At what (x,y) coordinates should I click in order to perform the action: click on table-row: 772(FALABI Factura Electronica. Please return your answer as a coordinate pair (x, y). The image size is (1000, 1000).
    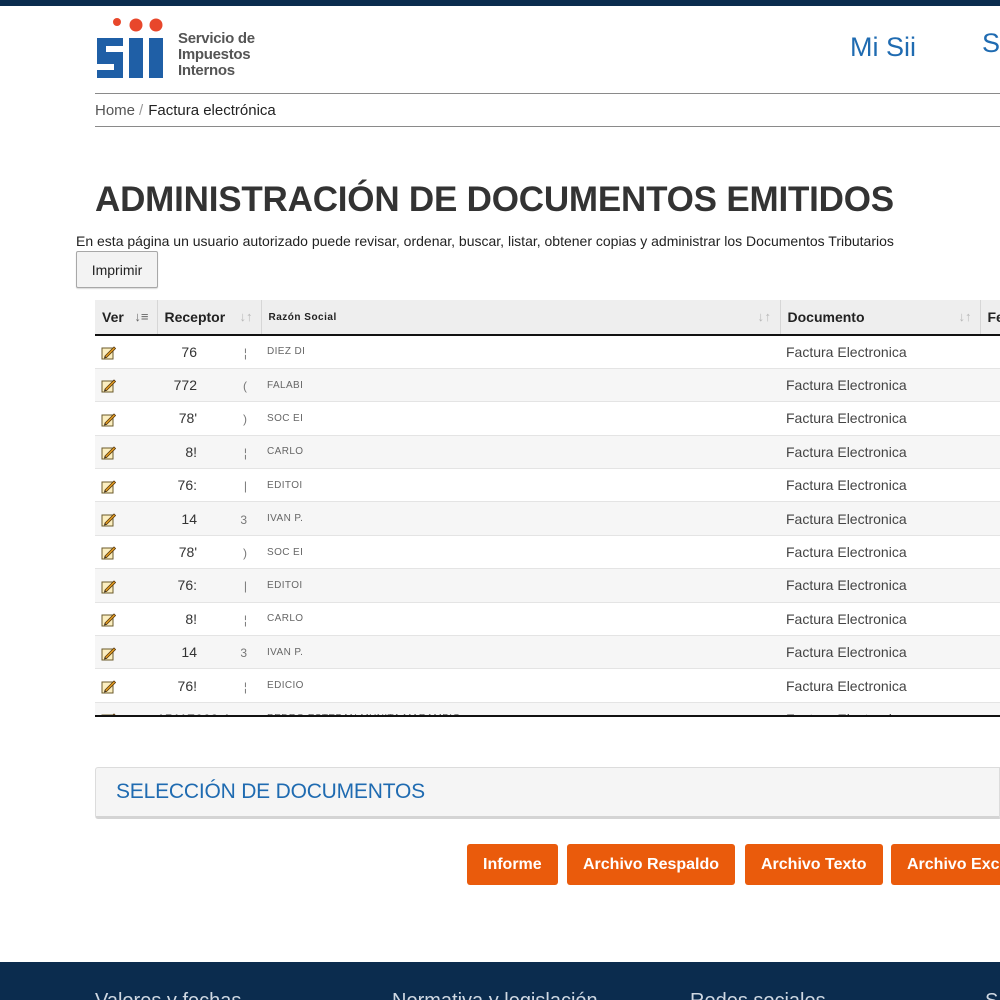
    Looking at the image, I should click on (547, 385).